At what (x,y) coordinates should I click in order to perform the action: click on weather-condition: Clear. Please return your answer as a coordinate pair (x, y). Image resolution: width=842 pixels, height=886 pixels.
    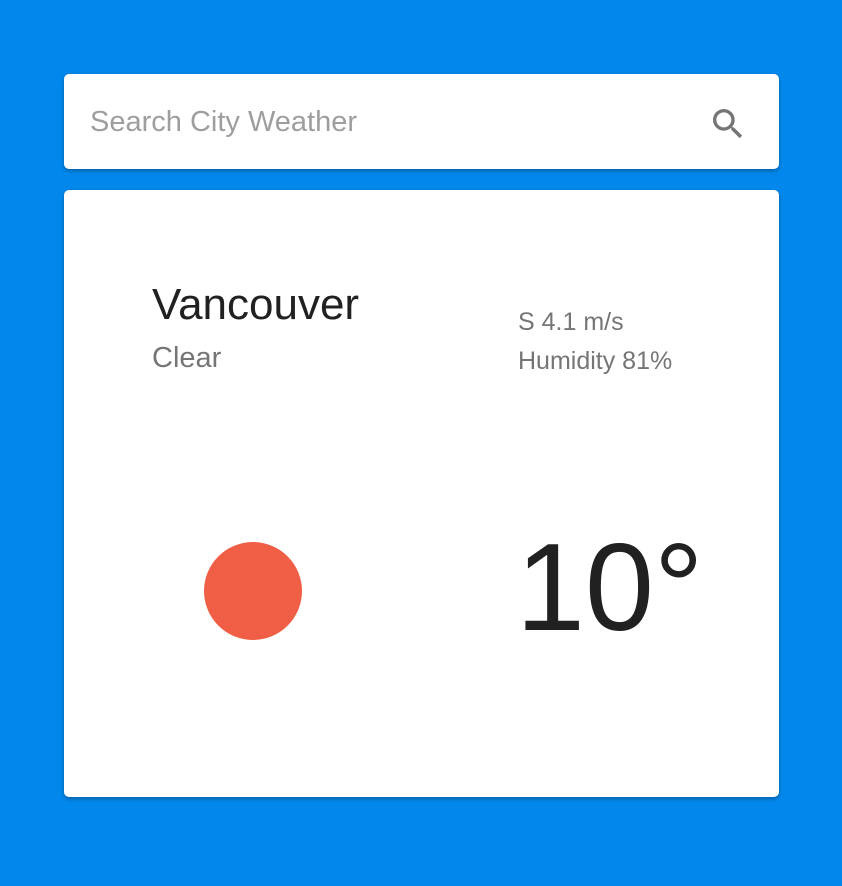
    Looking at the image, I should click on (187, 358).